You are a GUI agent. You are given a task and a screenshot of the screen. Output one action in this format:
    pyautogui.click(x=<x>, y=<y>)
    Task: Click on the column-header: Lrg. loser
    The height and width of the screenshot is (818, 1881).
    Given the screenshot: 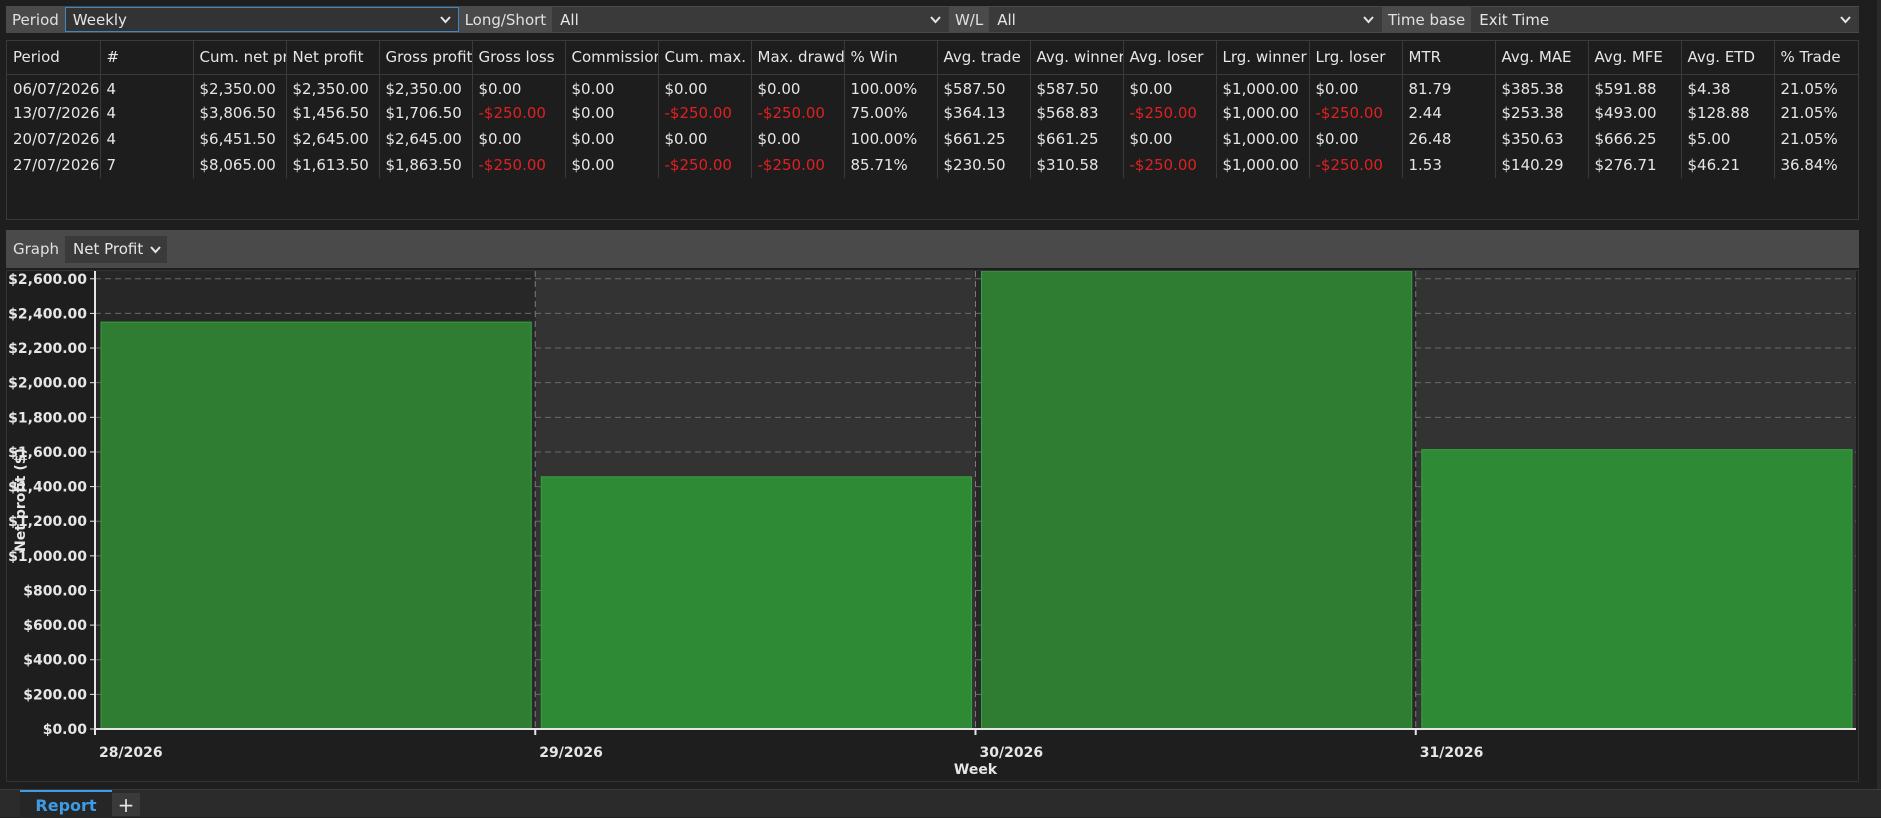 What is the action you would take?
    pyautogui.click(x=1356, y=58)
    